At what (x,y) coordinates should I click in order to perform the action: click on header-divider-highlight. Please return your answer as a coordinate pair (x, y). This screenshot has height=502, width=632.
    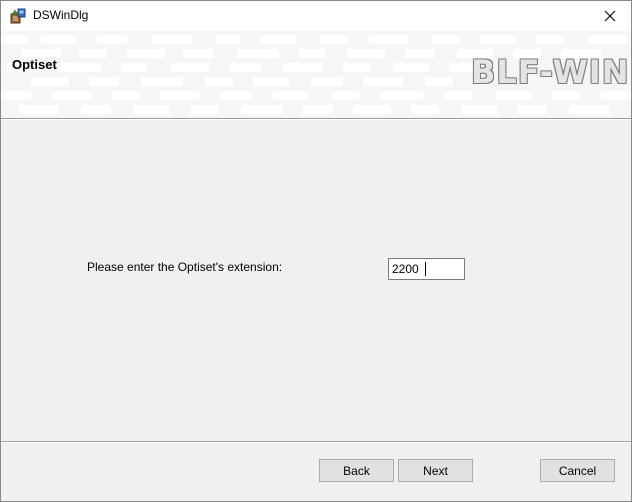
    Looking at the image, I should click on (316, 119).